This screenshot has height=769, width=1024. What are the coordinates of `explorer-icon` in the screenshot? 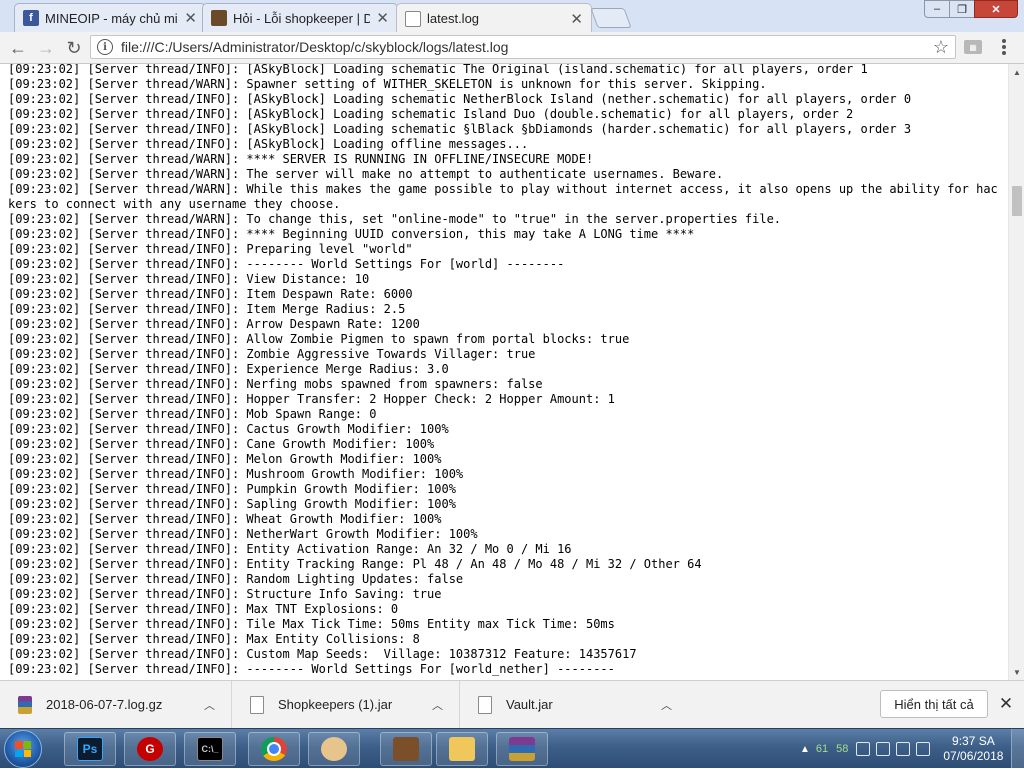 It's located at (462, 749).